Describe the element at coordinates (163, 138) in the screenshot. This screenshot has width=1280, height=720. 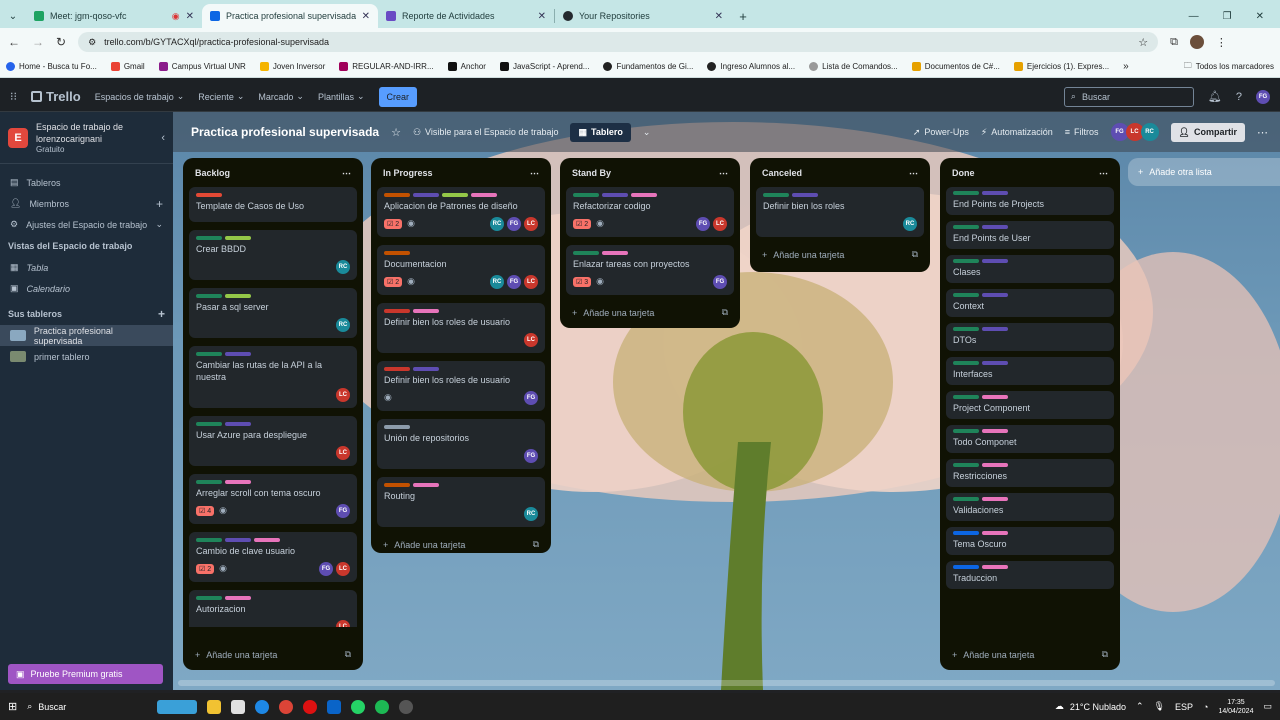
I see `collapse-sidebar-icon: ‹` at that location.